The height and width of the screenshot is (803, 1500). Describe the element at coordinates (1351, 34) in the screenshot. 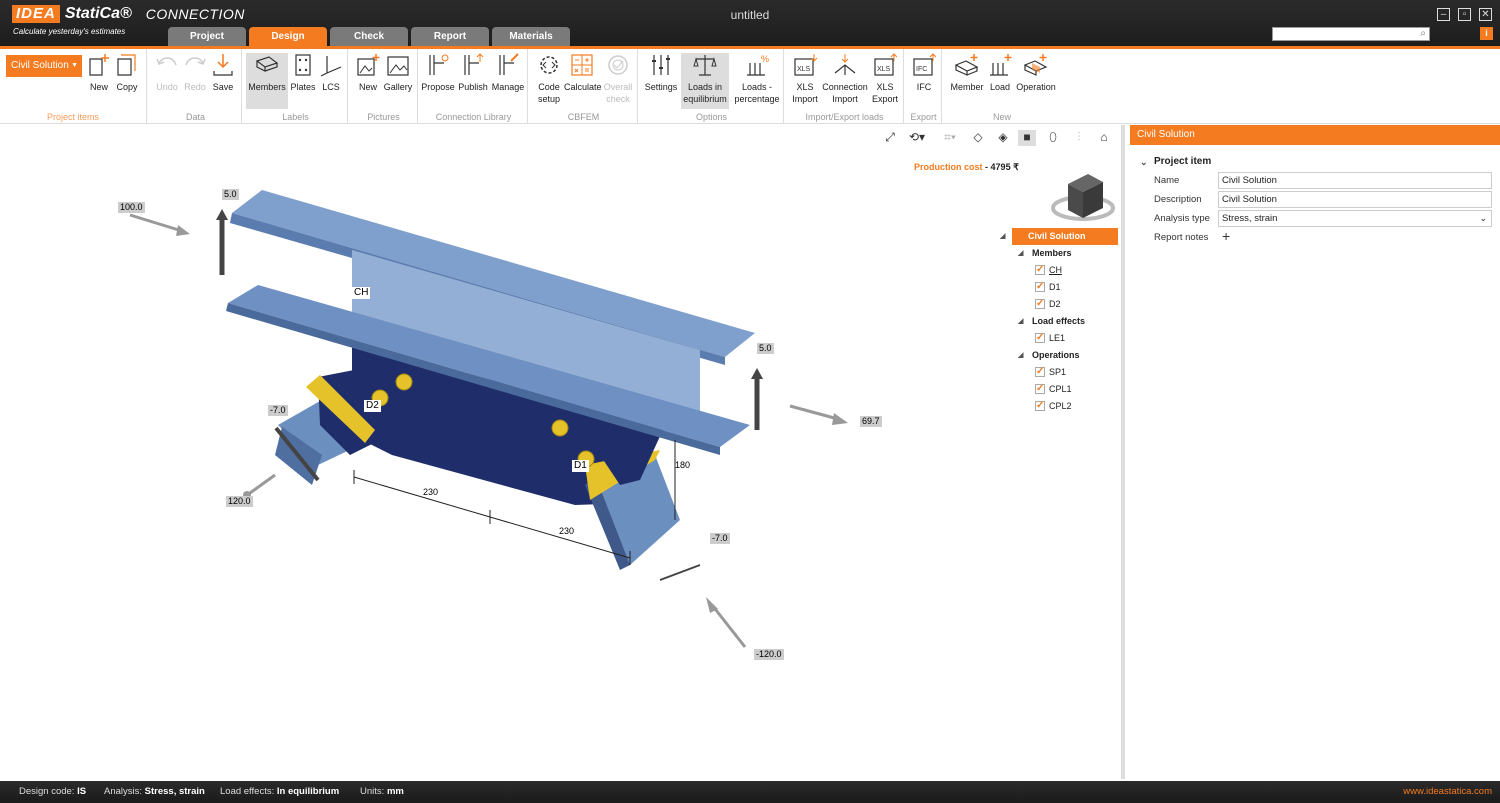

I see `search-input: ⌕` at that location.